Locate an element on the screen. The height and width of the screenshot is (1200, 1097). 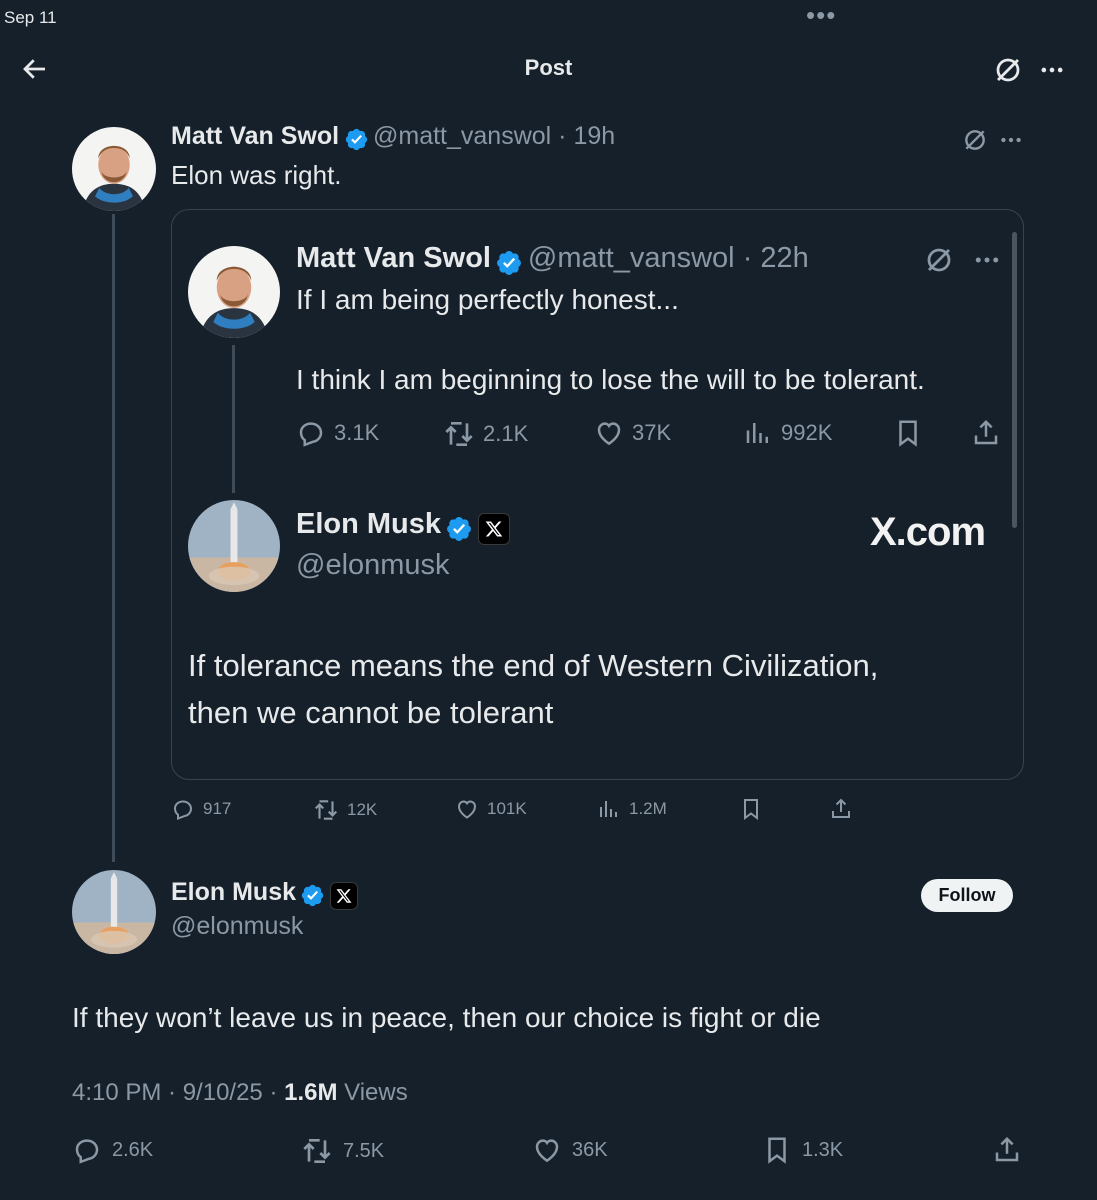
quote-avatar-elon is located at coordinates (234, 546).